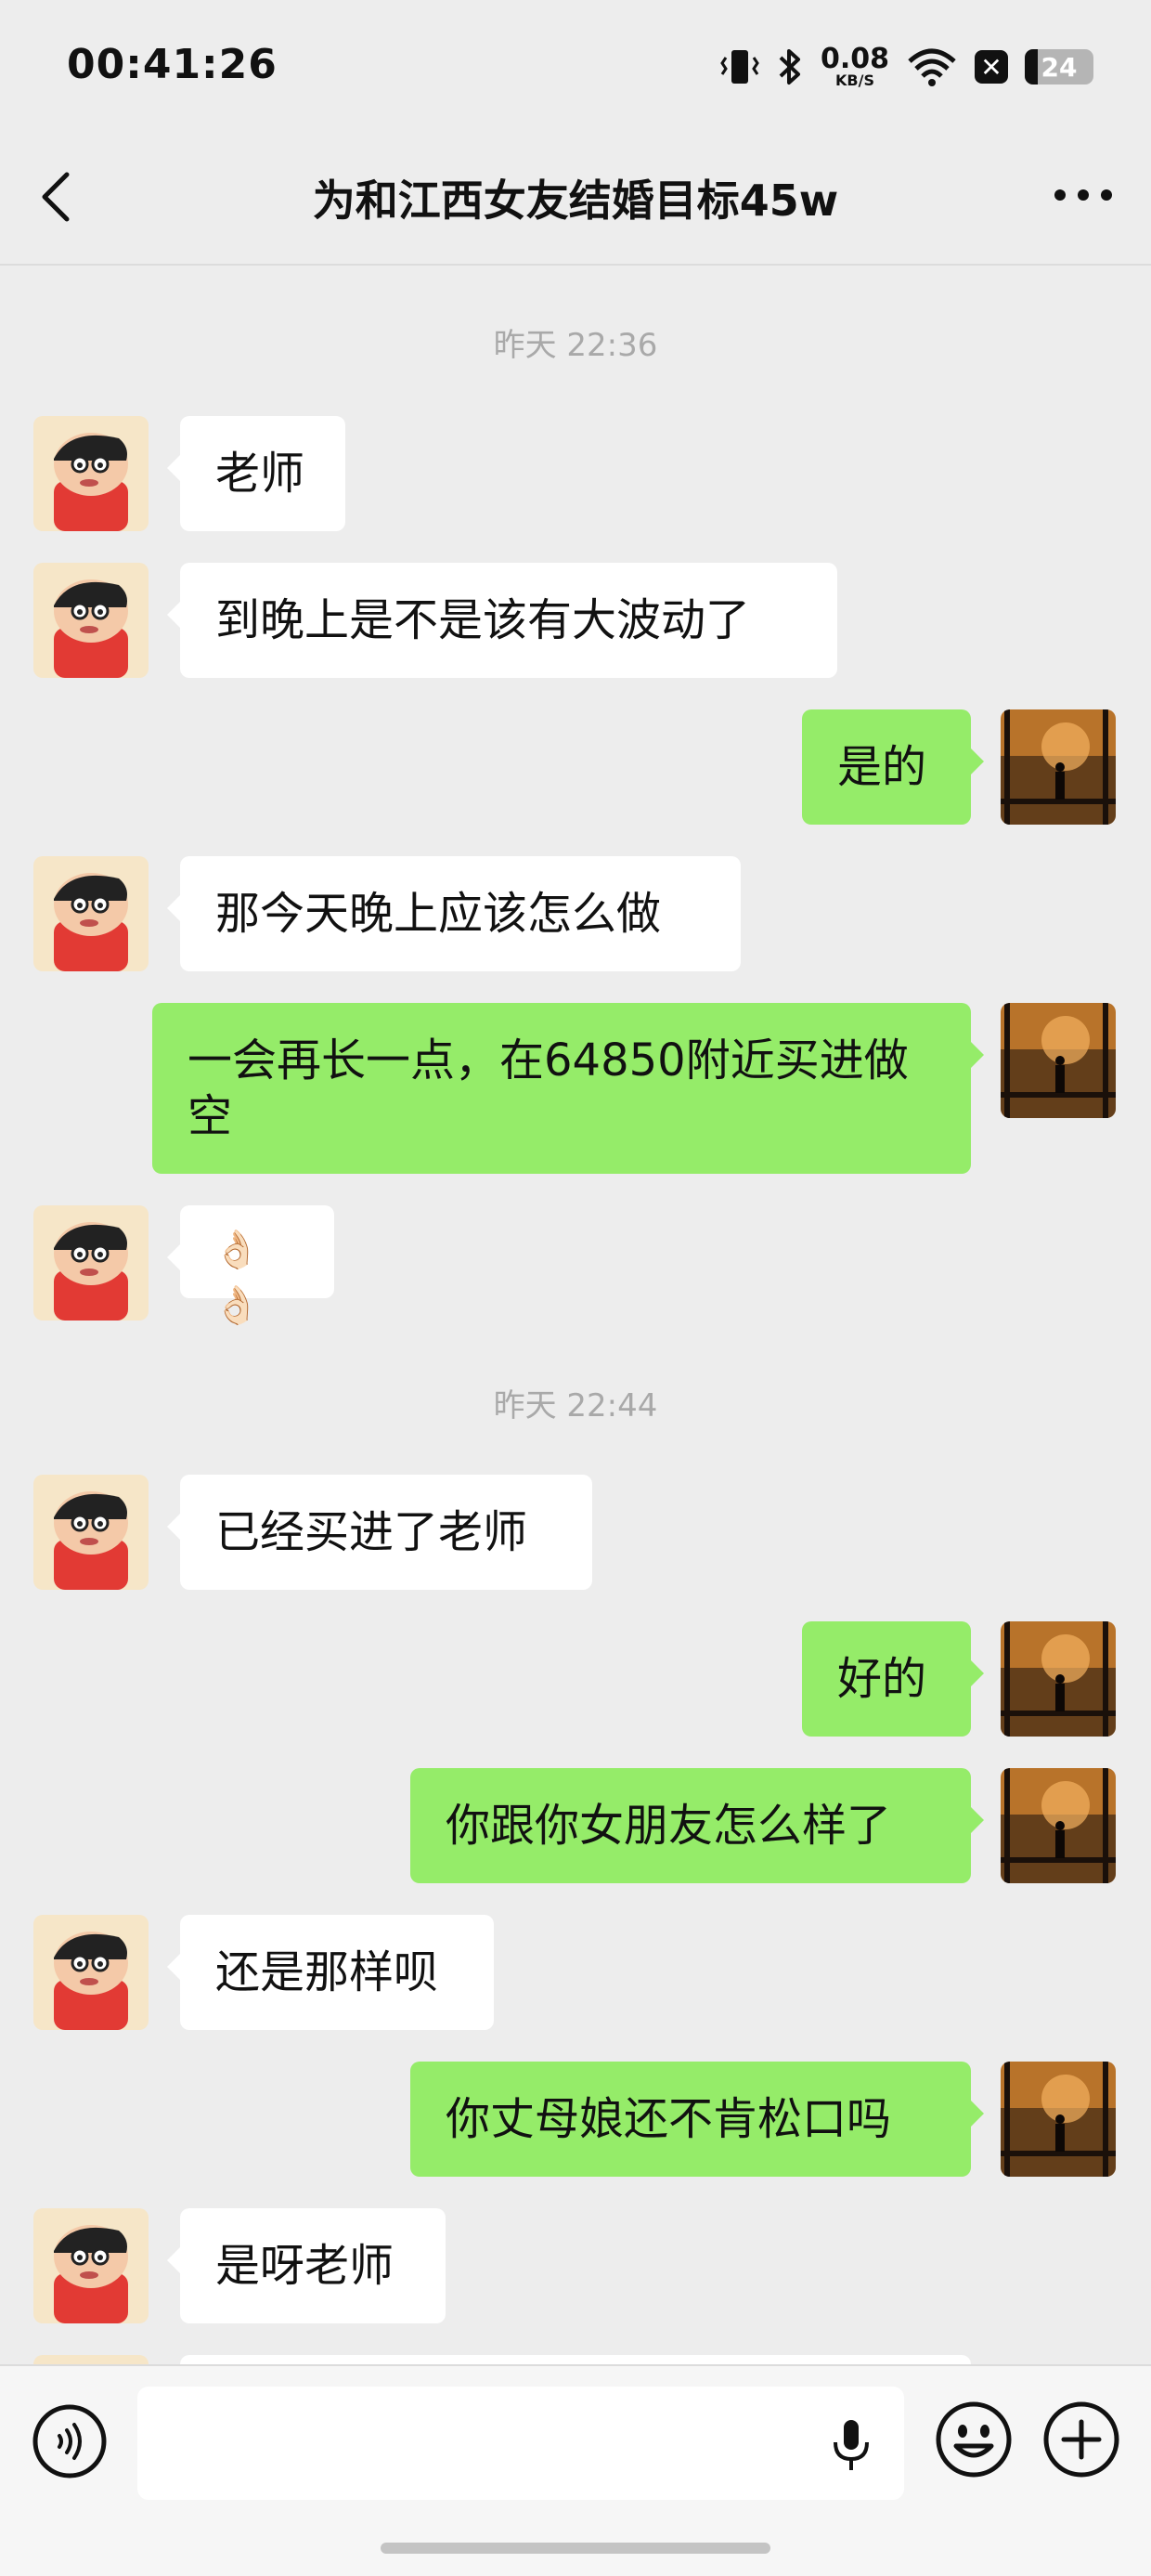 The image size is (1151, 2576). Describe the element at coordinates (568, 1088) in the screenshot. I see `message-bubble-outgoing: 一会再长一点，在64850附近买进做空` at that location.